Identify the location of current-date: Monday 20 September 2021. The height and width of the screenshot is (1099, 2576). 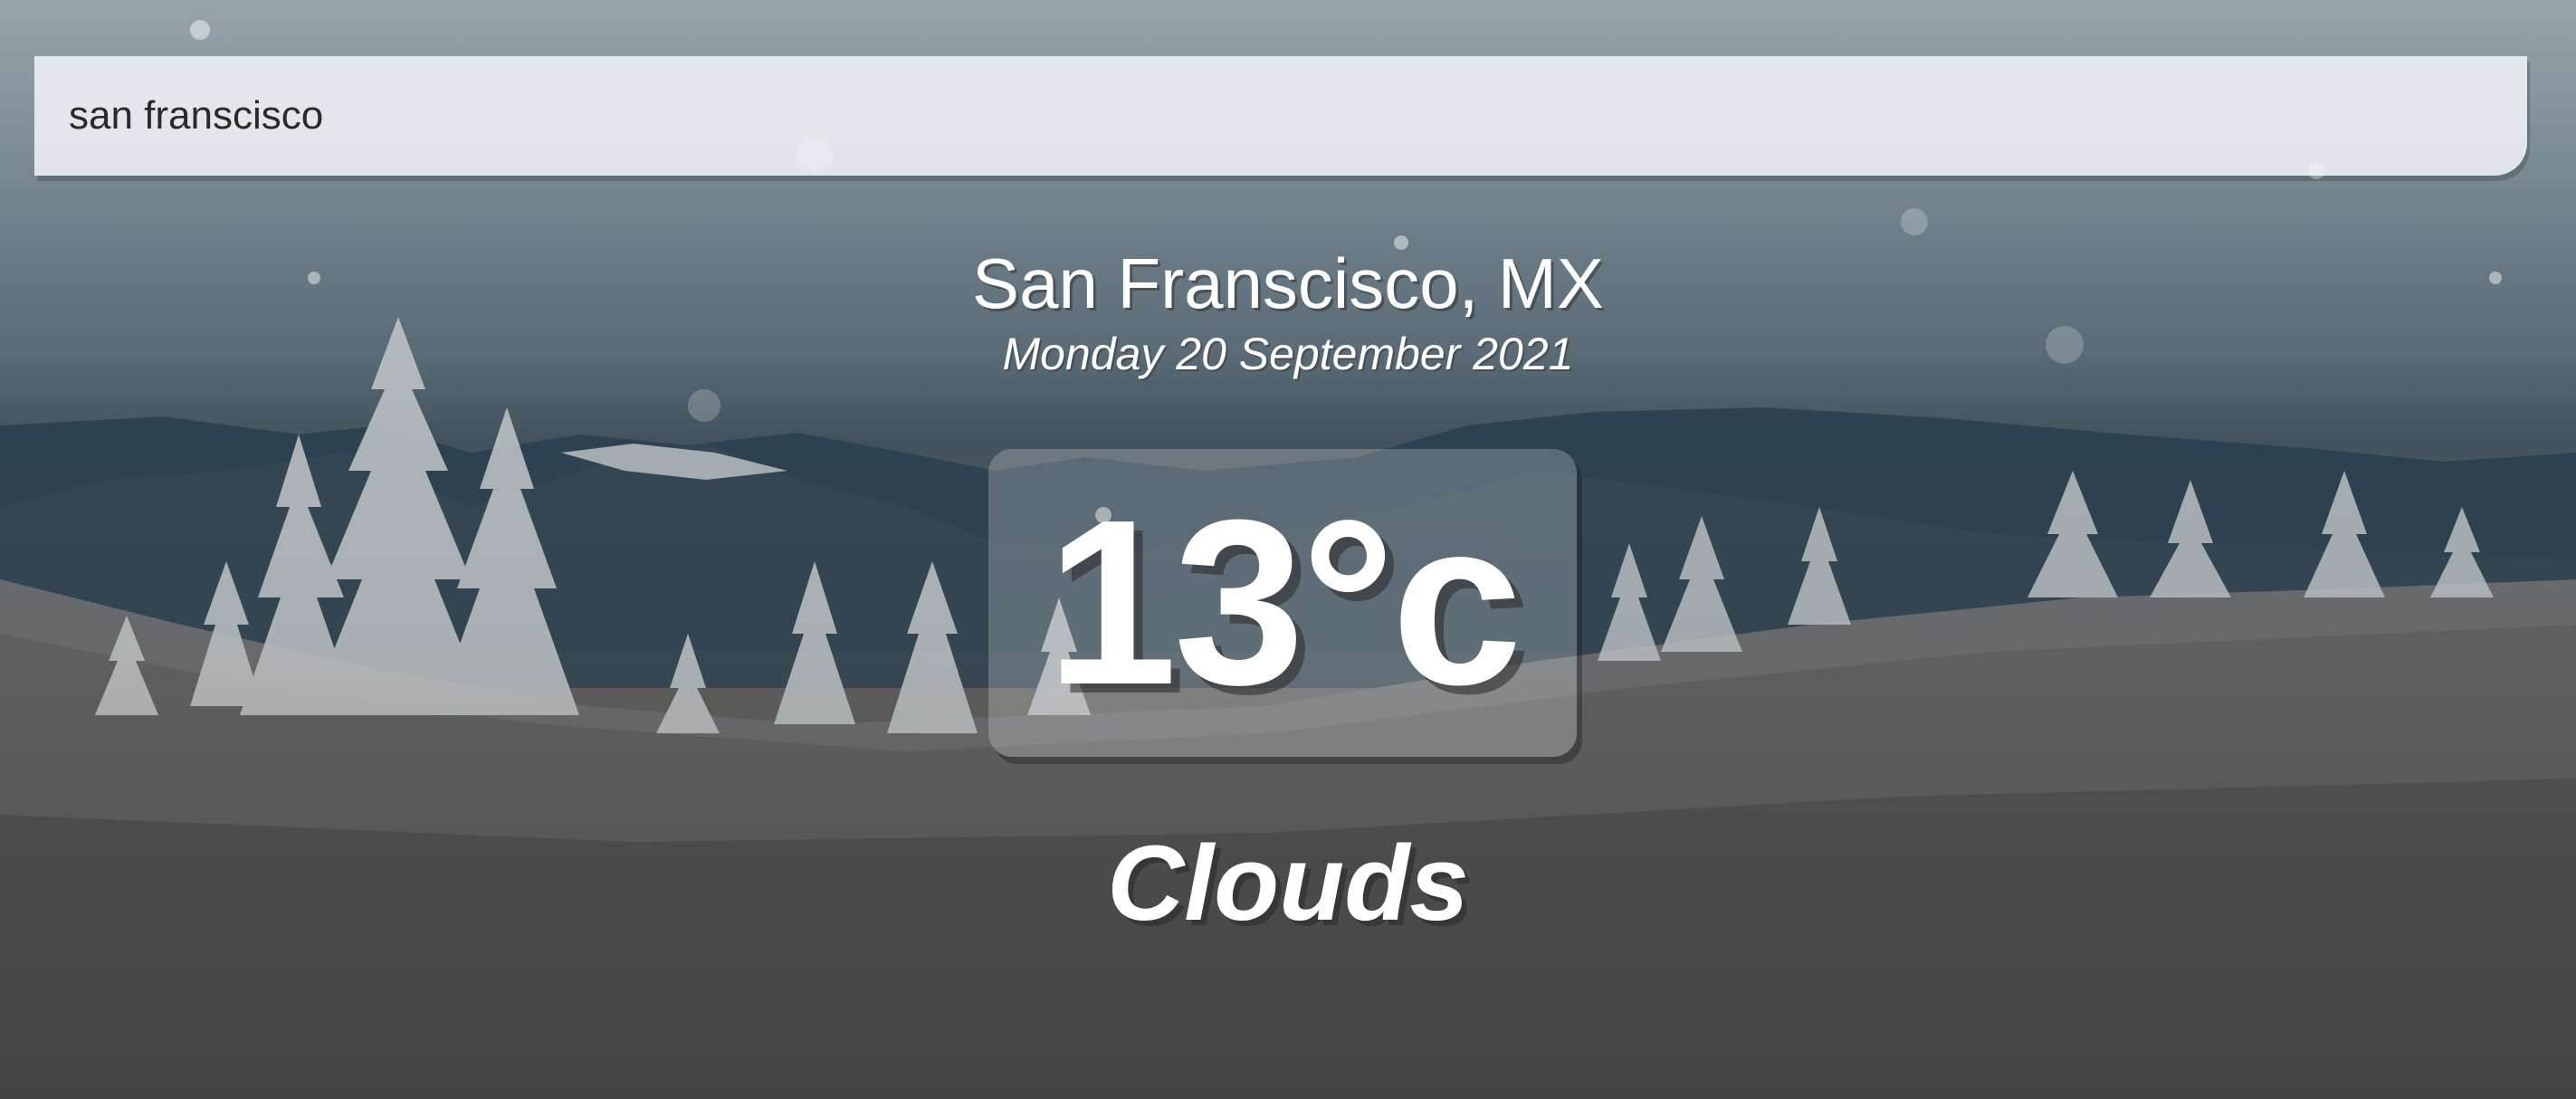
(1288, 354).